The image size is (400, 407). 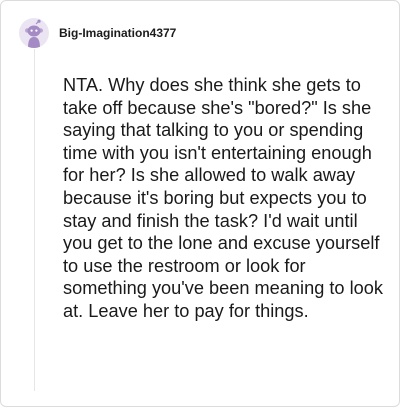 I want to click on snoo-avatar-icon, so click(x=34, y=33).